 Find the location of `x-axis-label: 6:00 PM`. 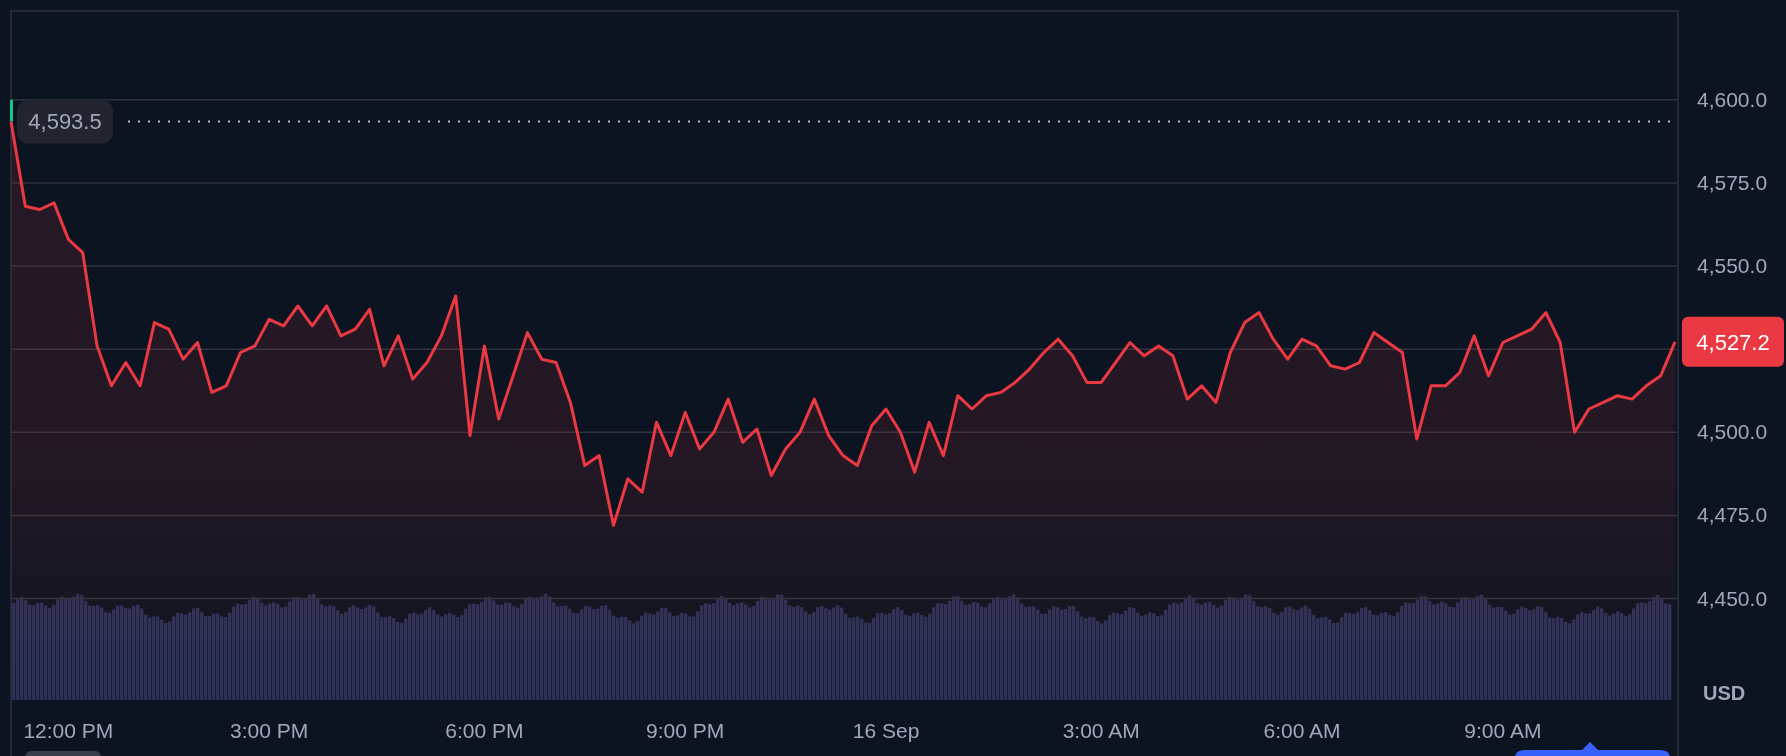

x-axis-label: 6:00 PM is located at coordinates (484, 730).